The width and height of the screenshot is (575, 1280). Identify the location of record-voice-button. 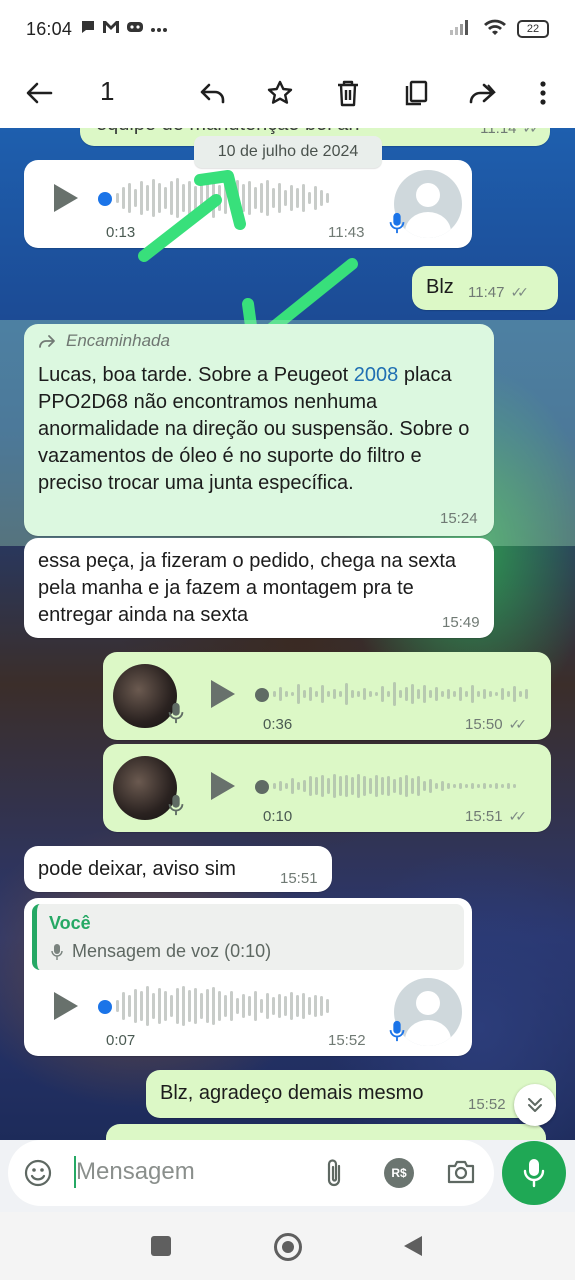
(534, 1173).